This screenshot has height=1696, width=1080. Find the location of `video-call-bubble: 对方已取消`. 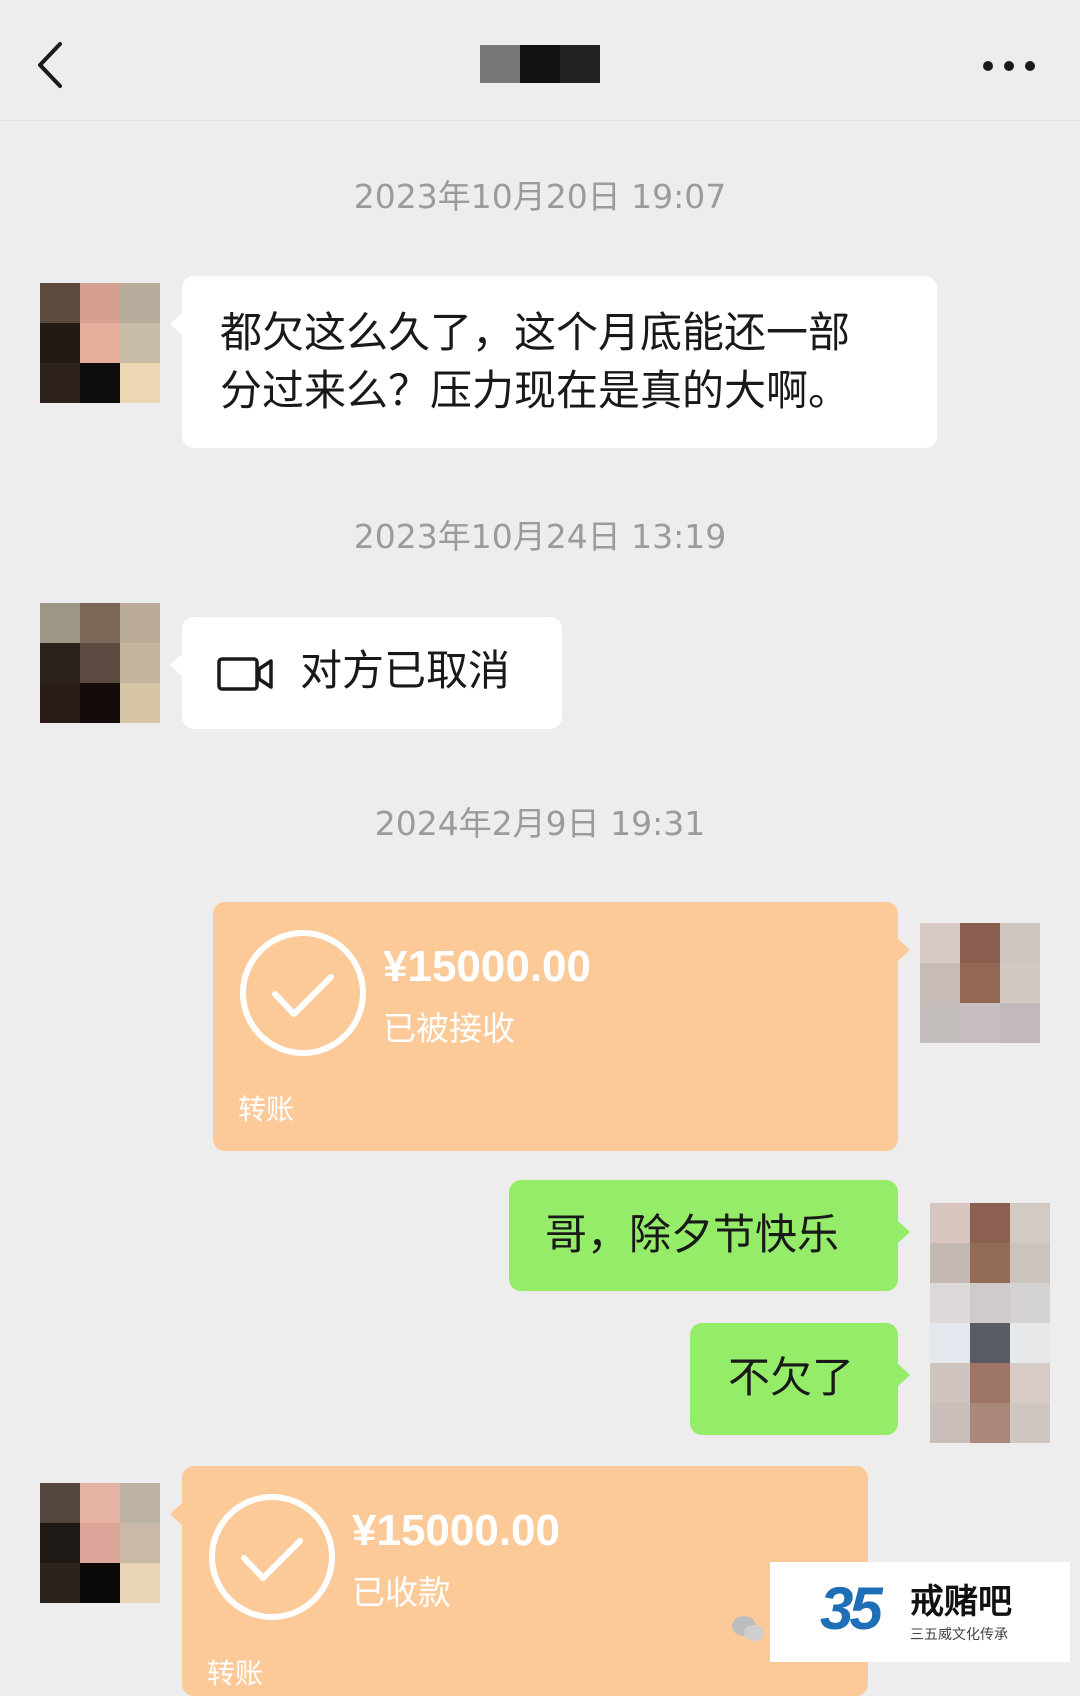

video-call-bubble: 对方已取消 is located at coordinates (366, 673).